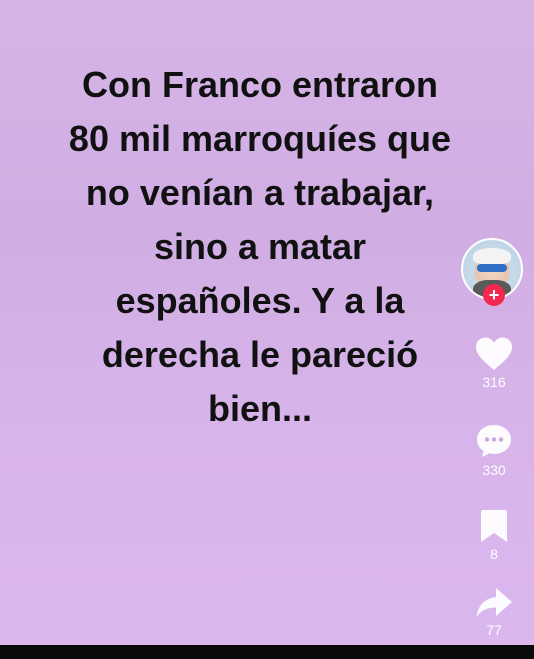 Image resolution: width=534 pixels, height=659 pixels. Describe the element at coordinates (494, 382) in the screenshot. I see `like-count: 316` at that location.